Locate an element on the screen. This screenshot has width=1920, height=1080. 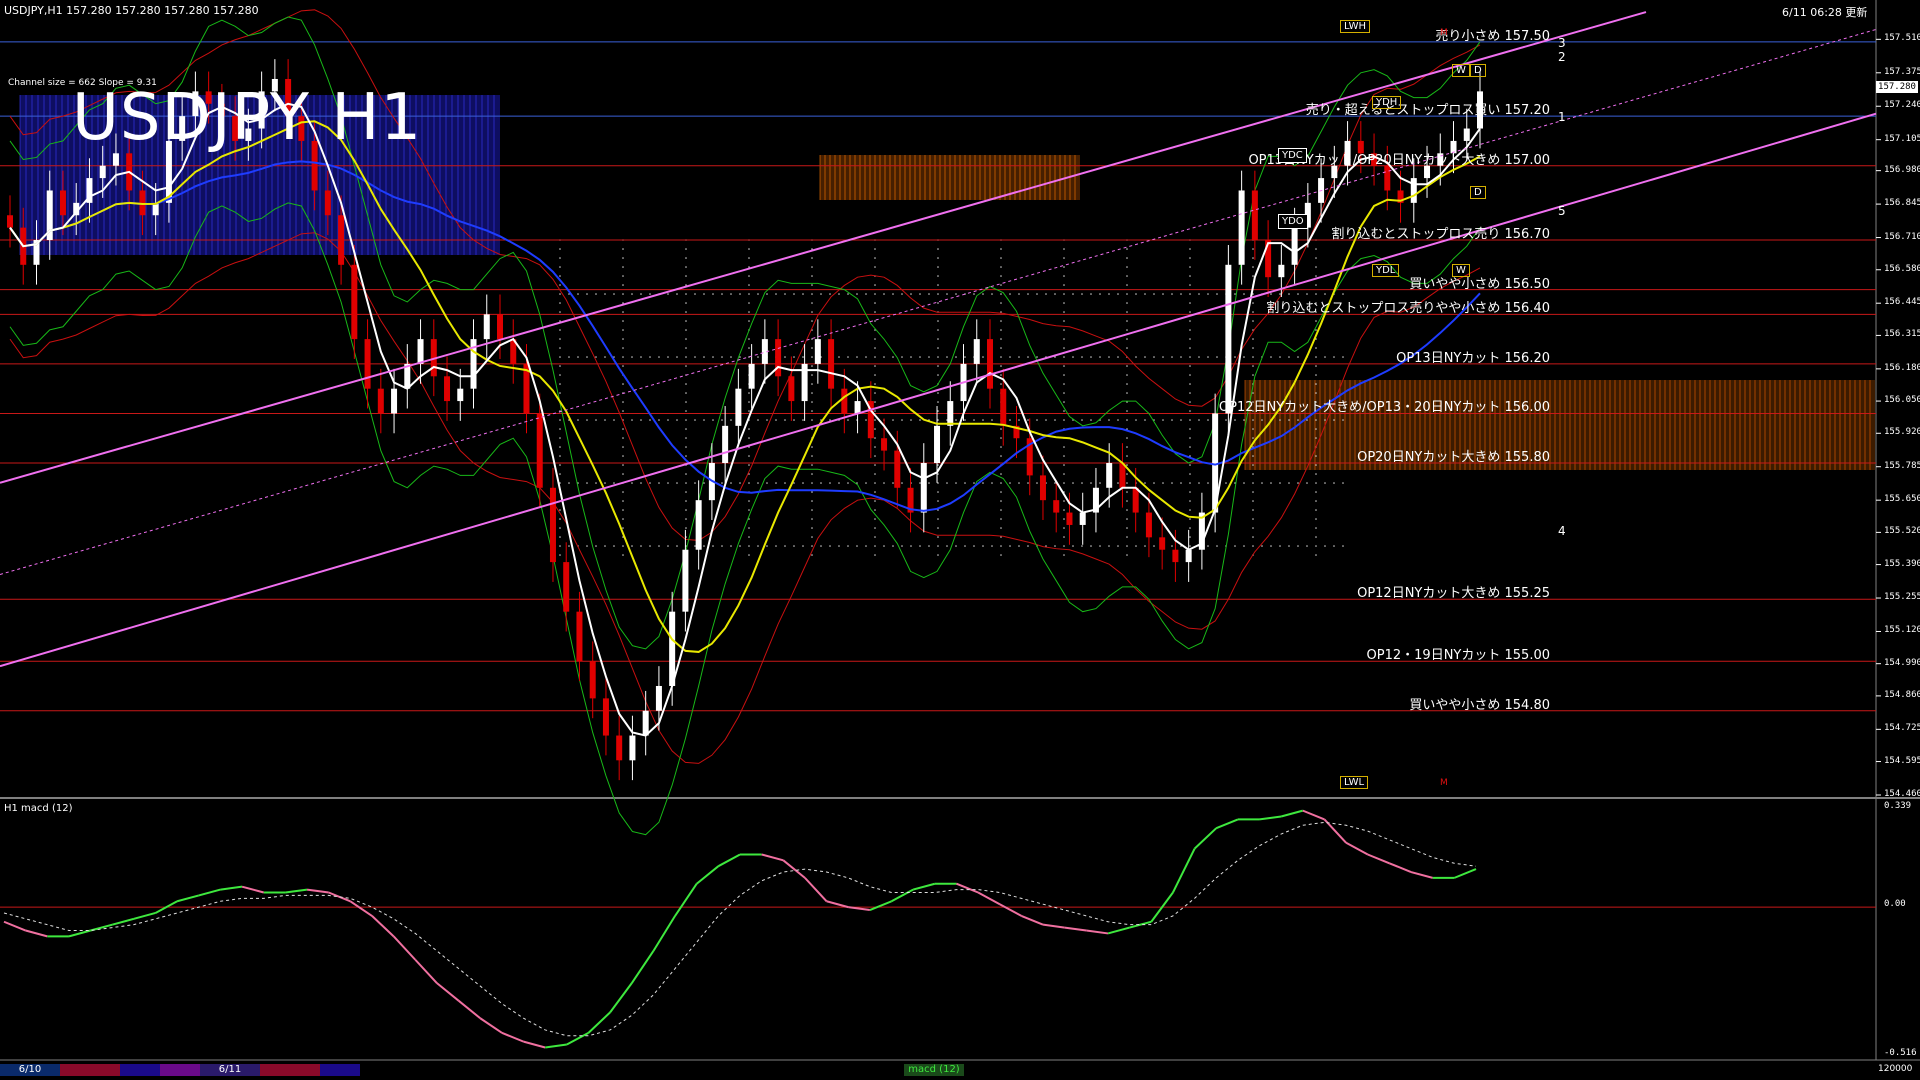
price-tick-23: 154.460 is located at coordinates (1902, 794).